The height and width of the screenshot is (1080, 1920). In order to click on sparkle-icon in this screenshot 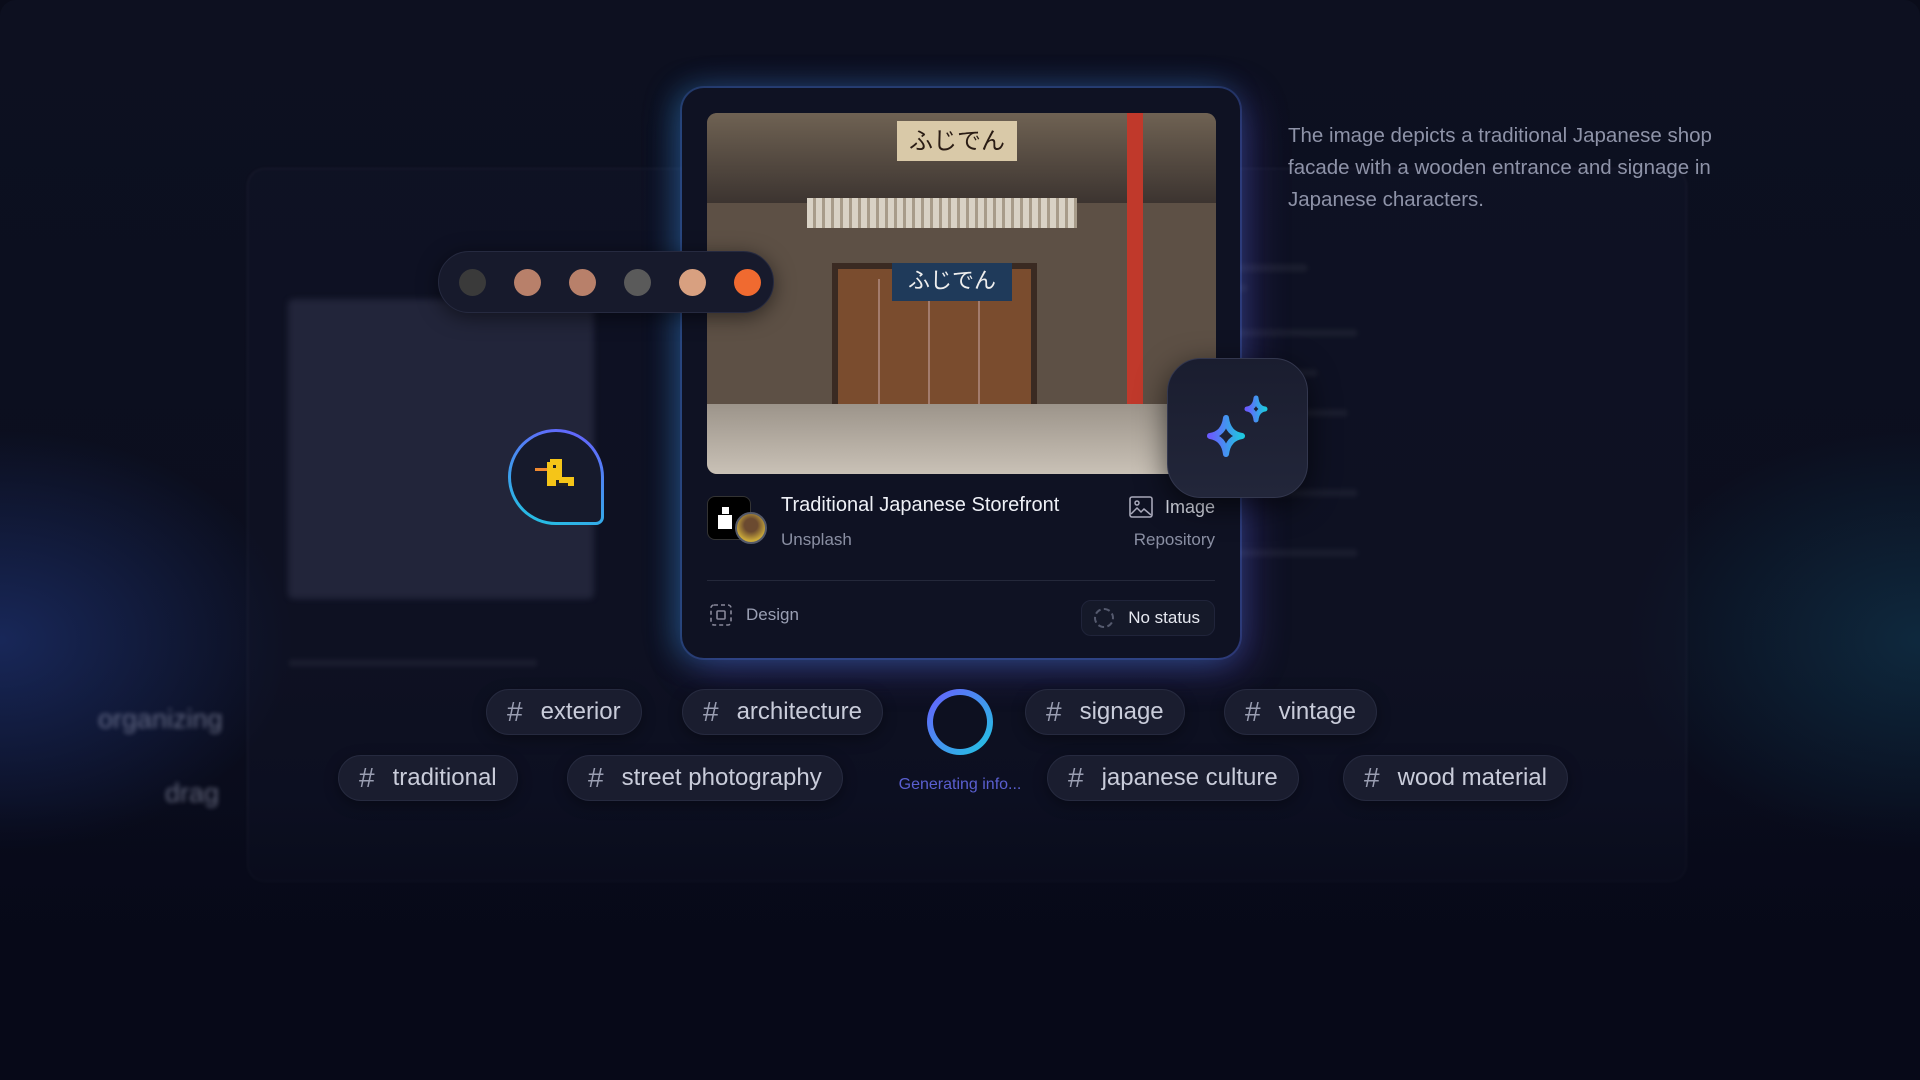, I will do `click(1236, 426)`.